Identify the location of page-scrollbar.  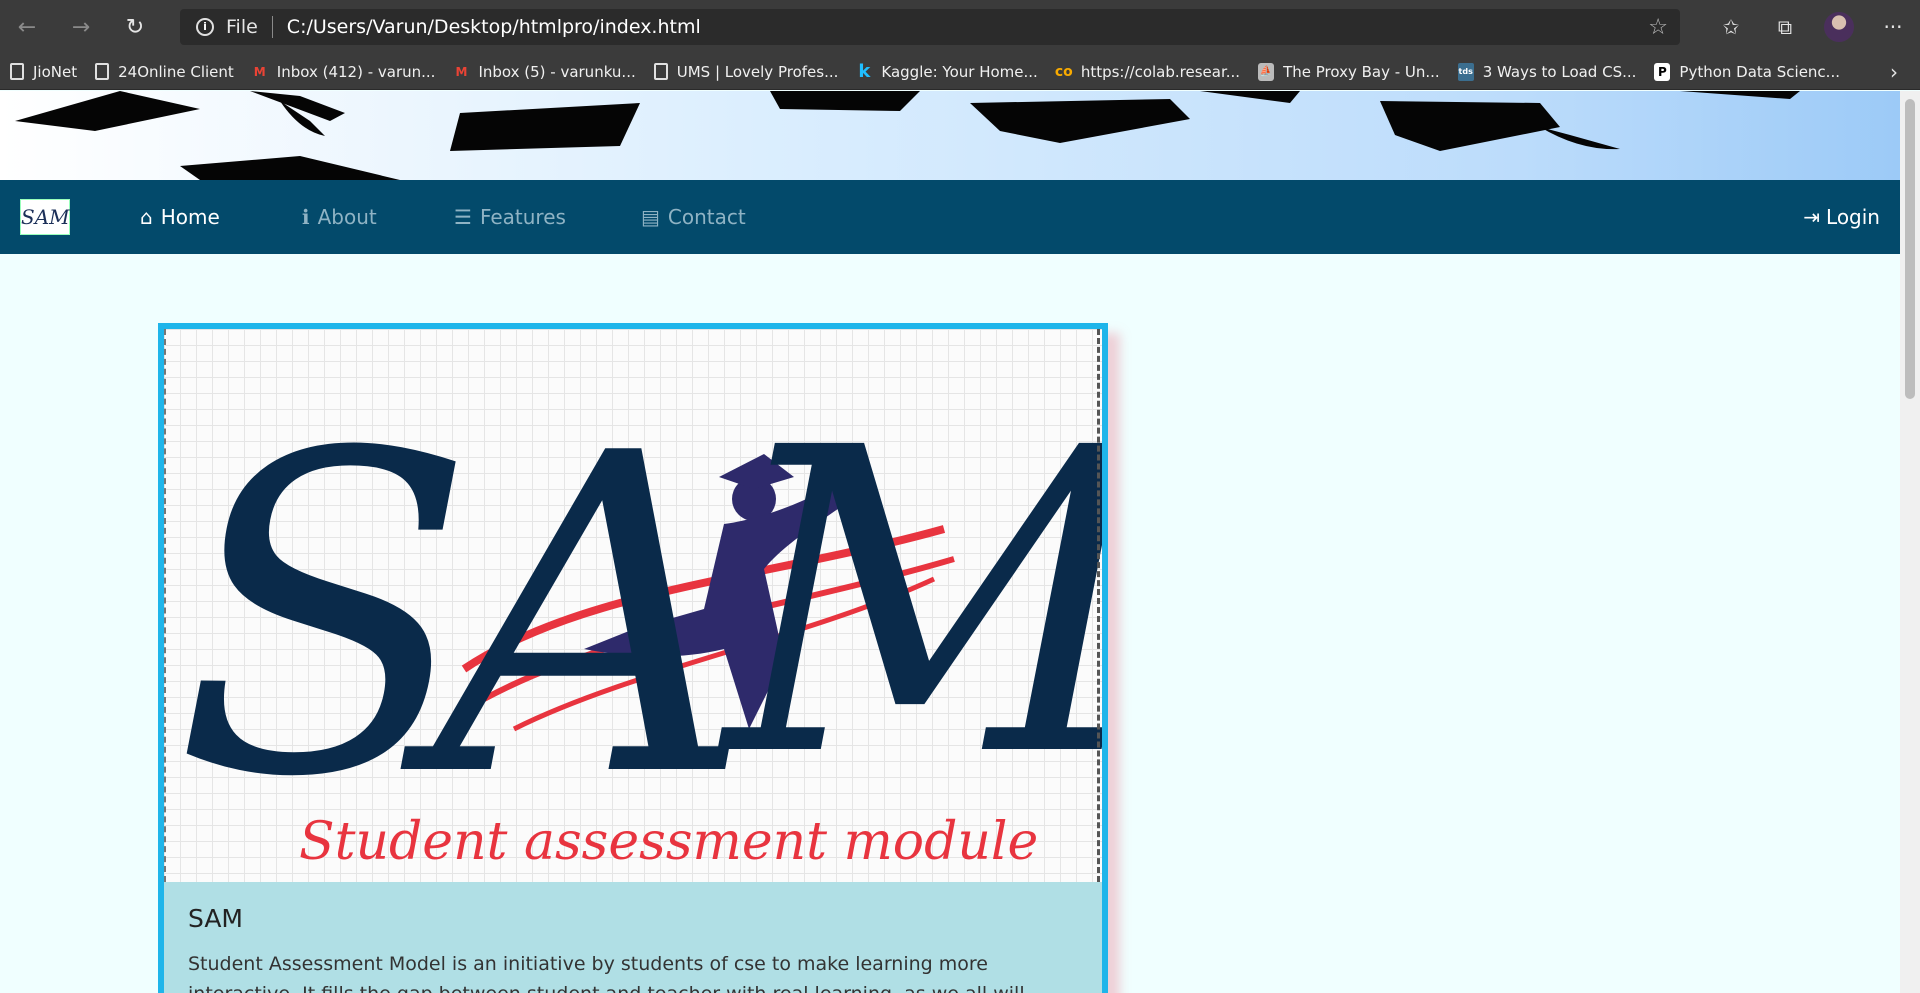
(1910, 542).